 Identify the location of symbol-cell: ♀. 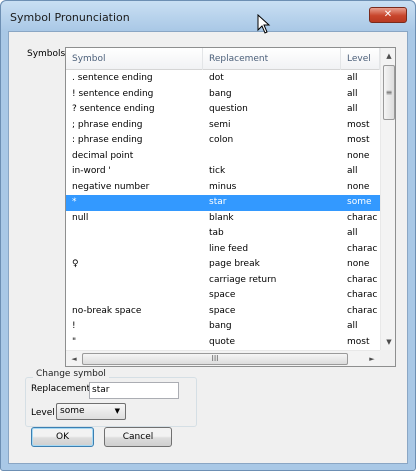
(75, 264).